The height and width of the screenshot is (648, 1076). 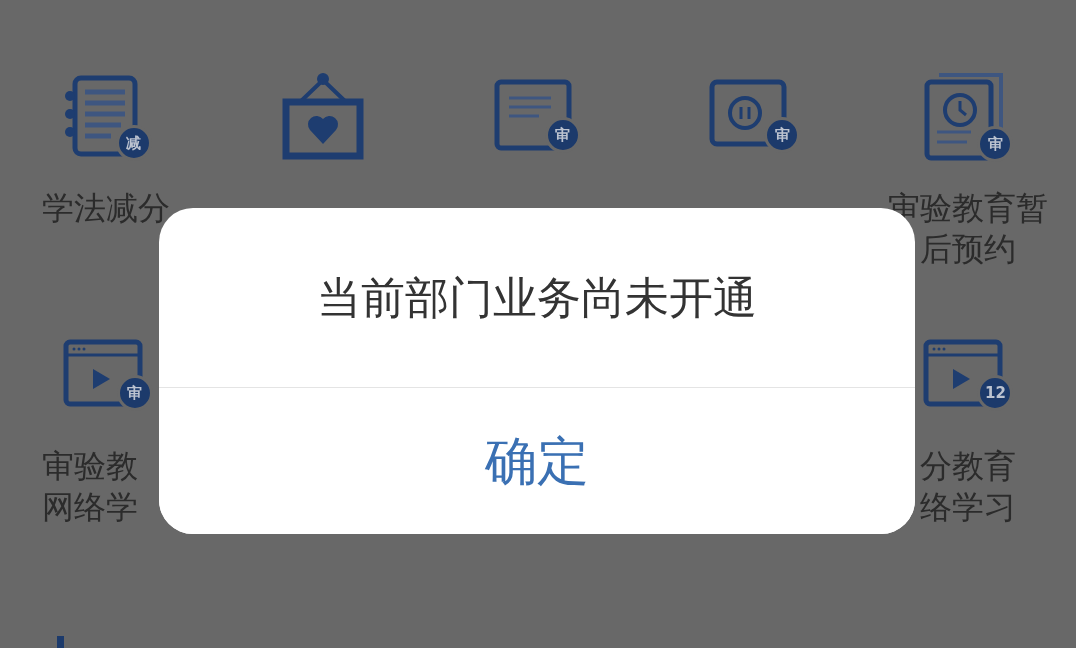 I want to click on service-label: 网络学, so click(x=89, y=507).